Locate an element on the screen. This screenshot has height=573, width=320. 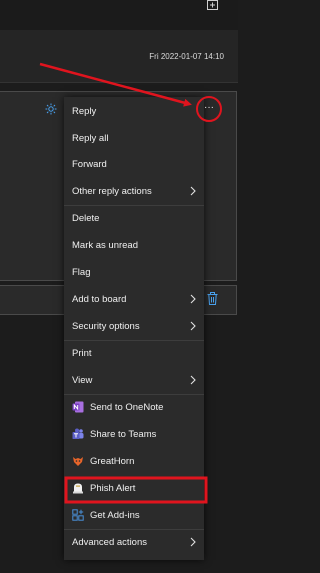
menu-item-label: Add to board is located at coordinates (99, 299).